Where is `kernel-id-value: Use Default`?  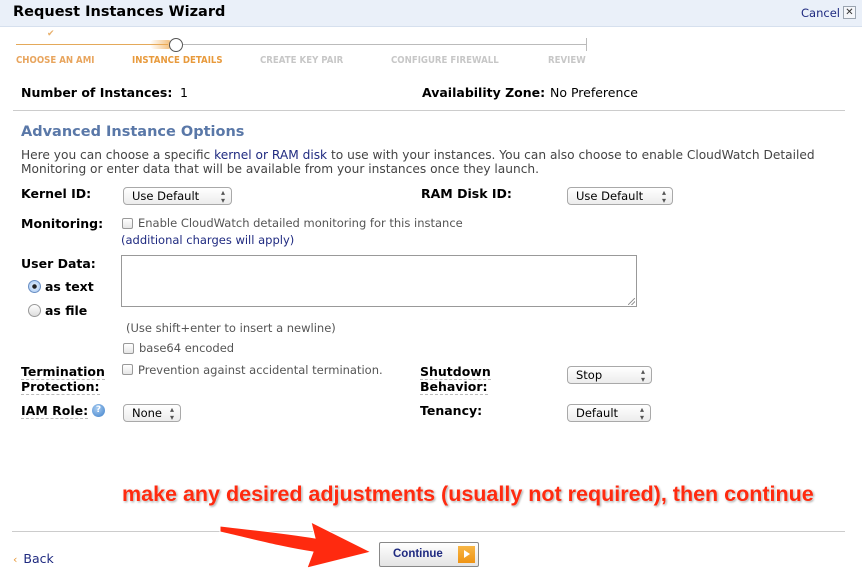
kernel-id-value: Use Default is located at coordinates (166, 196).